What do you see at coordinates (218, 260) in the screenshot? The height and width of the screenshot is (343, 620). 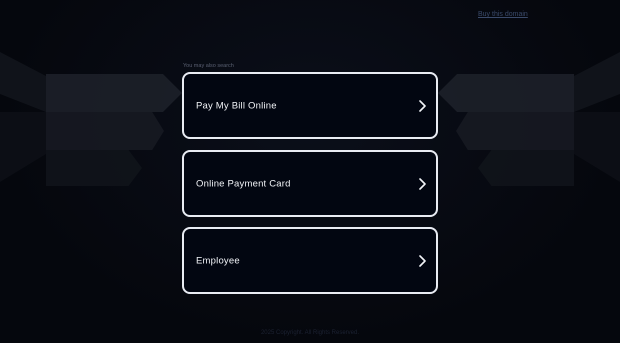 I see `card-label: Employee` at bounding box center [218, 260].